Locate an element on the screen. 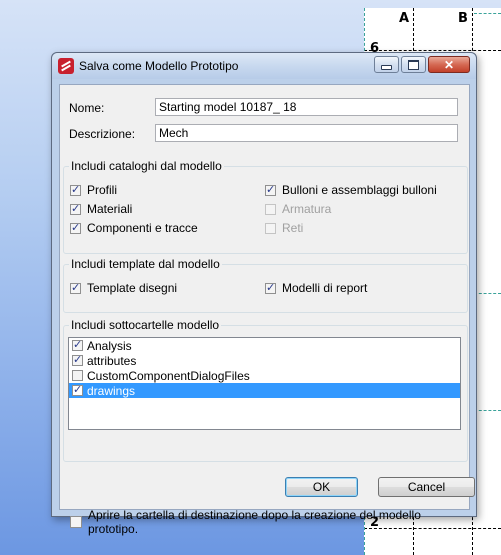 Image resolution: width=501 pixels, height=555 pixels. checkbox-template-disegni: Template disegni is located at coordinates (123, 288).